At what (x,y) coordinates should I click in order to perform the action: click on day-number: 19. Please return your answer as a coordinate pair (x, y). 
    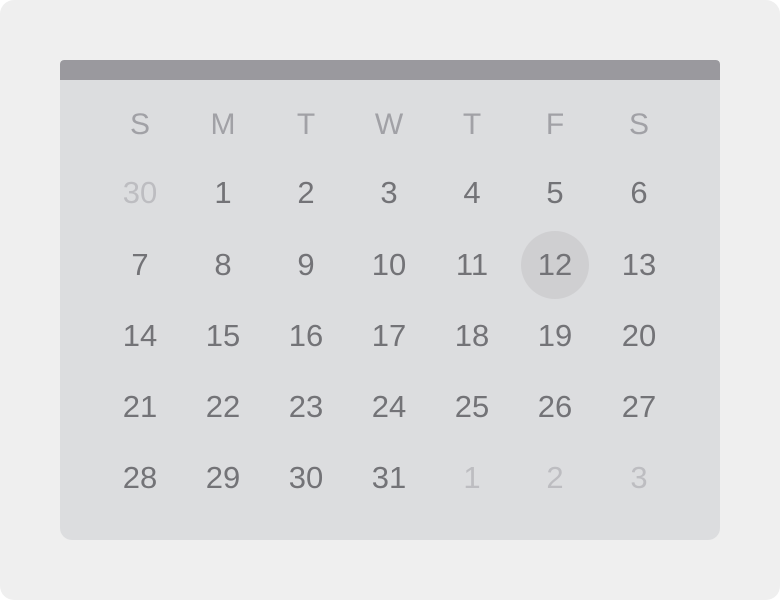
    Looking at the image, I should click on (555, 335).